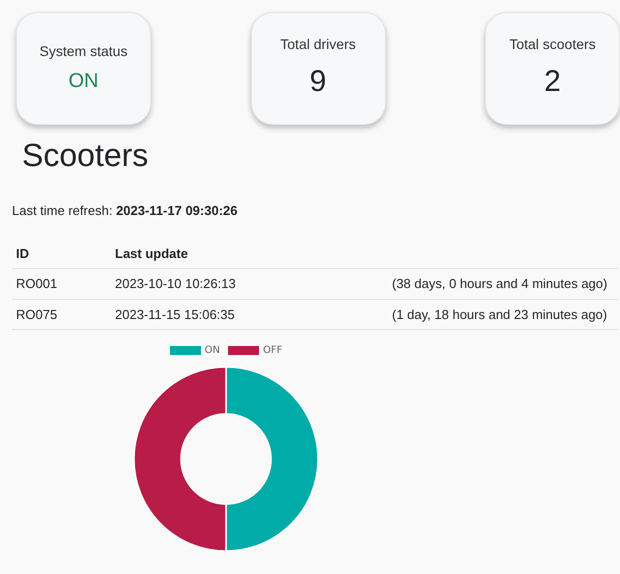 Image resolution: width=620 pixels, height=574 pixels. Describe the element at coordinates (61, 253) in the screenshot. I see `column-header: ID` at that location.